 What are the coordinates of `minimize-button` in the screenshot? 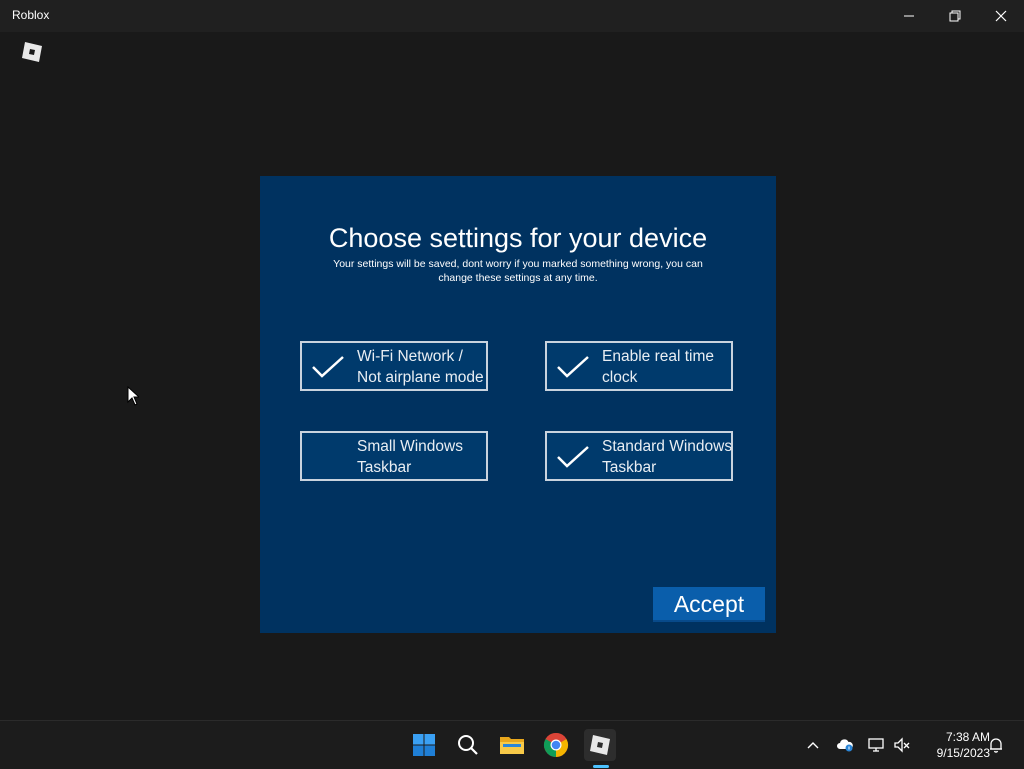 It's located at (909, 16).